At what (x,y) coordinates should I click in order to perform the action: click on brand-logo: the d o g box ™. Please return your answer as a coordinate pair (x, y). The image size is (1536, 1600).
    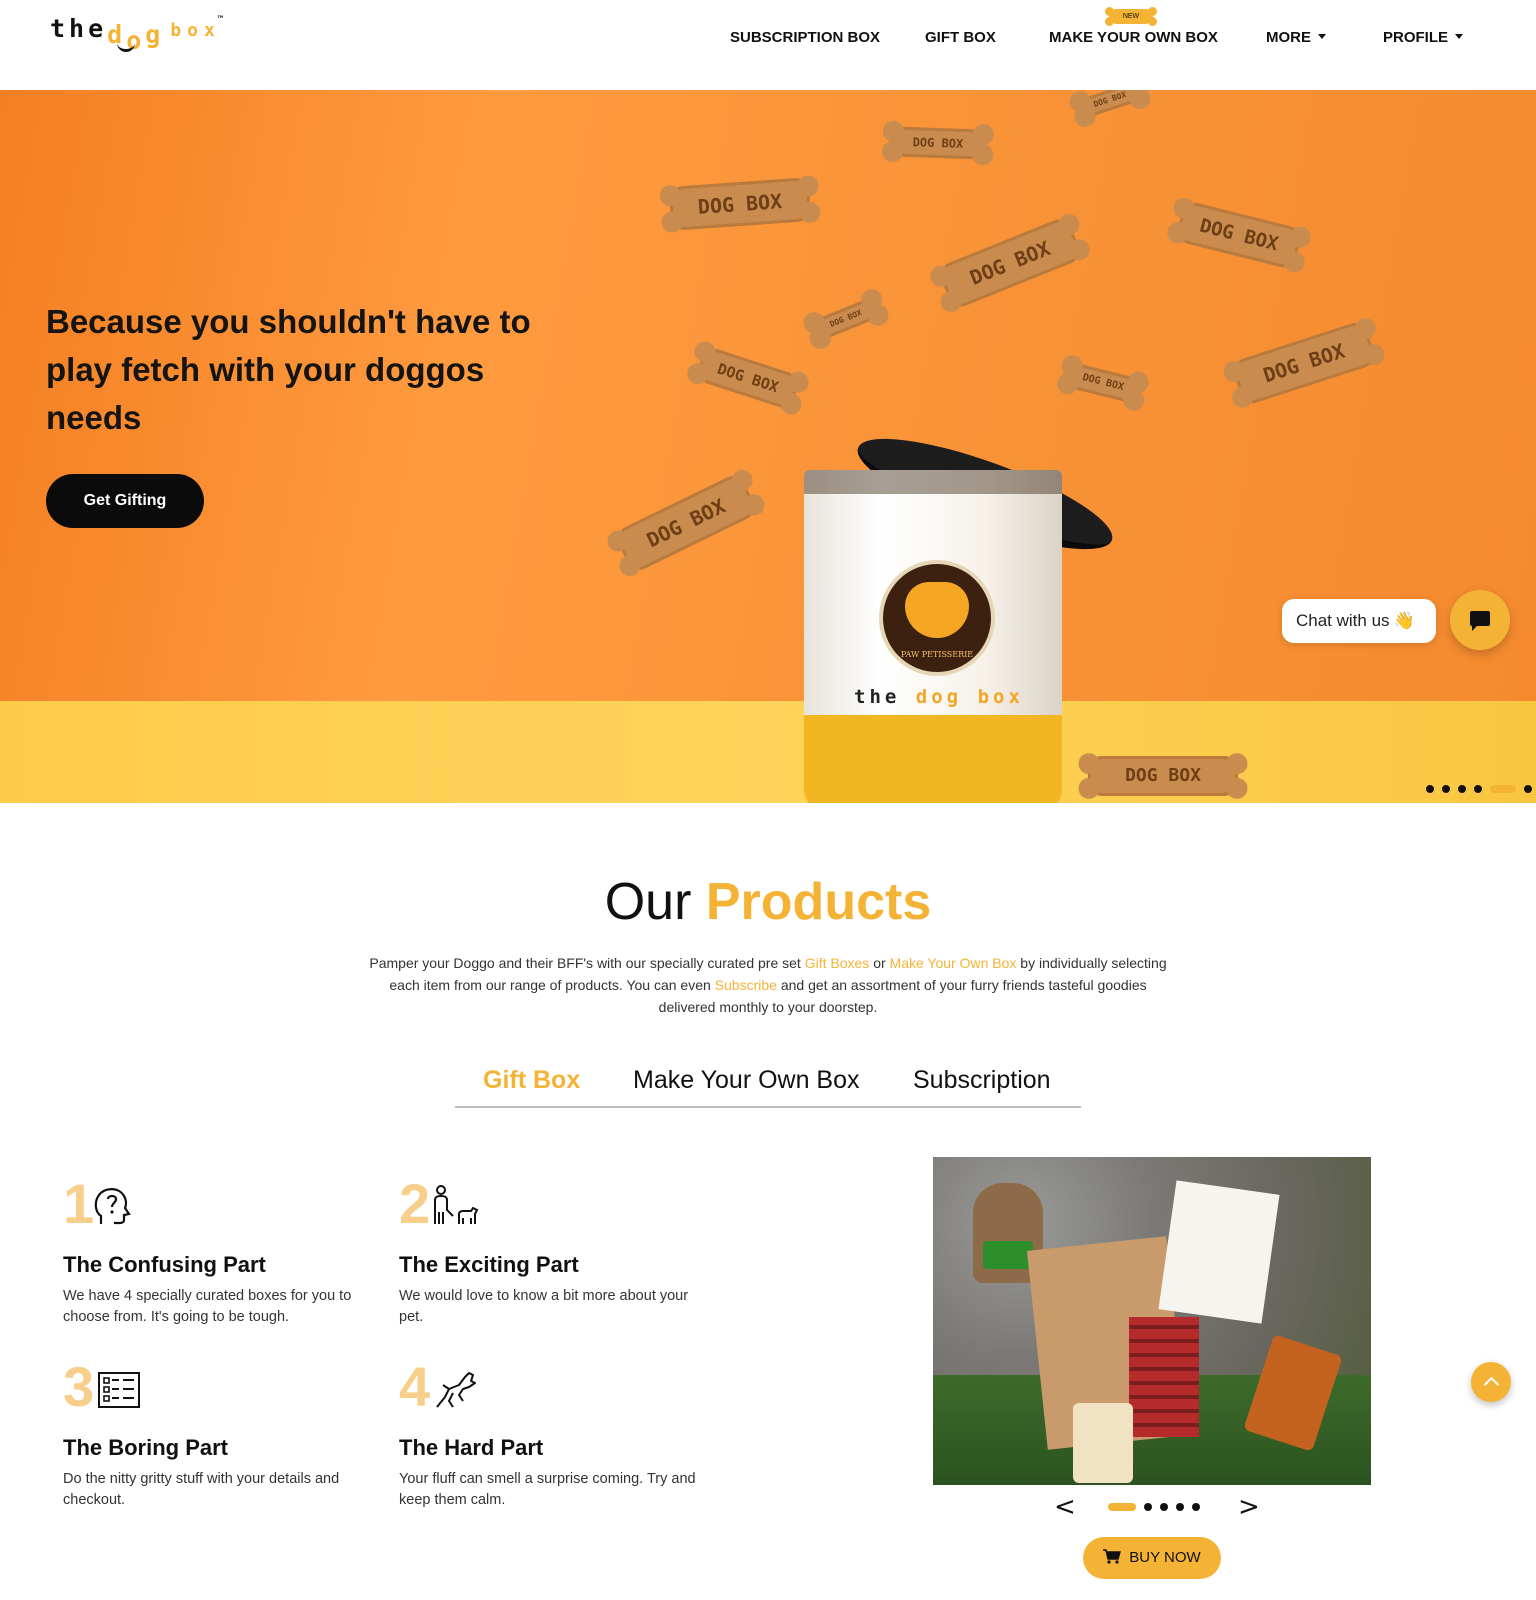
    Looking at the image, I should click on (137, 33).